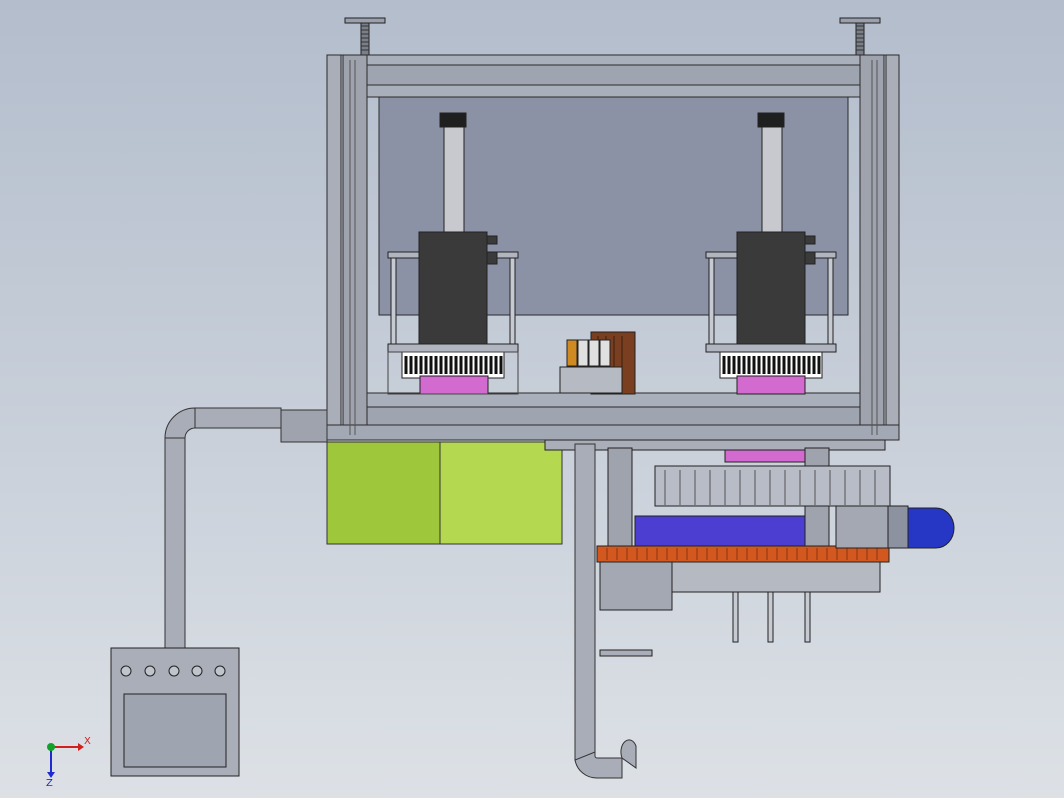 The height and width of the screenshot is (798, 1064). Describe the element at coordinates (931, 528) in the screenshot. I see `blue-drive-motor` at that location.